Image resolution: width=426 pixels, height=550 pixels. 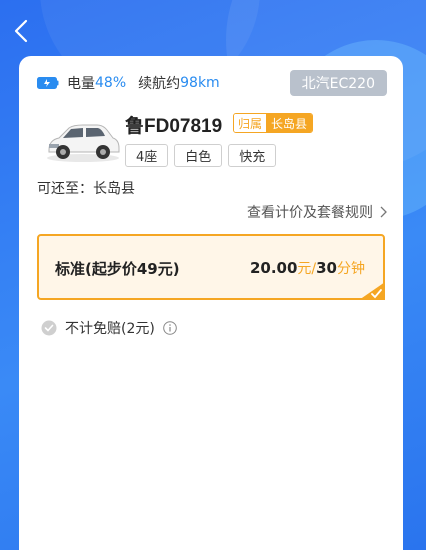 I want to click on plan-name: 标准(起步价49元), so click(x=117, y=269).